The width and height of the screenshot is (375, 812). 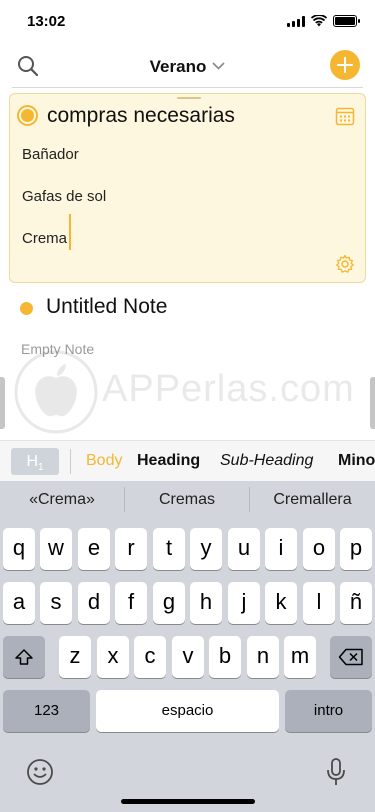 What do you see at coordinates (141, 116) in the screenshot?
I see `note-title: compras necesarias` at bounding box center [141, 116].